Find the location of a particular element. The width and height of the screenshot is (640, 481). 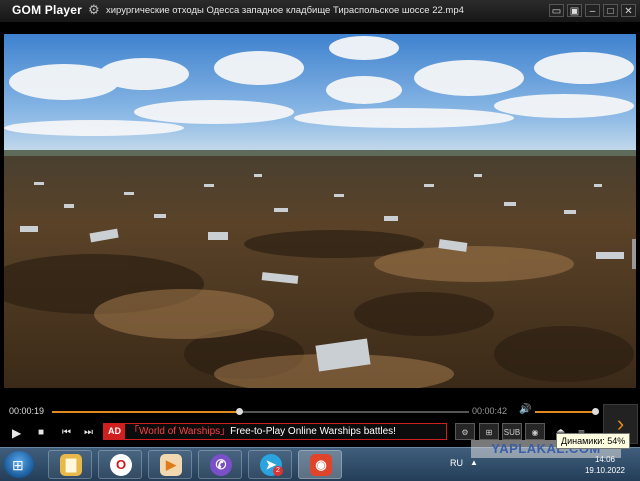

settings-gear-icon: ⚙ is located at coordinates (94, 10).